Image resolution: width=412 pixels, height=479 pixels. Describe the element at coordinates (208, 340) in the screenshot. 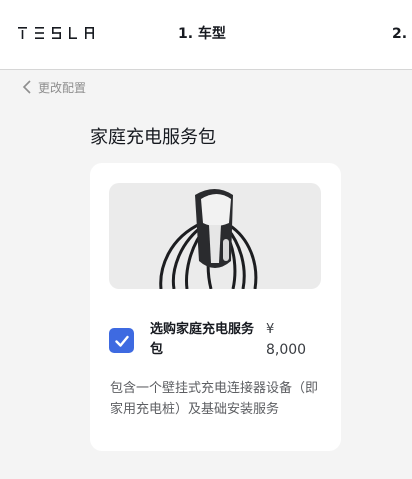

I see `option-name: 选购家庭充电服务包` at that location.